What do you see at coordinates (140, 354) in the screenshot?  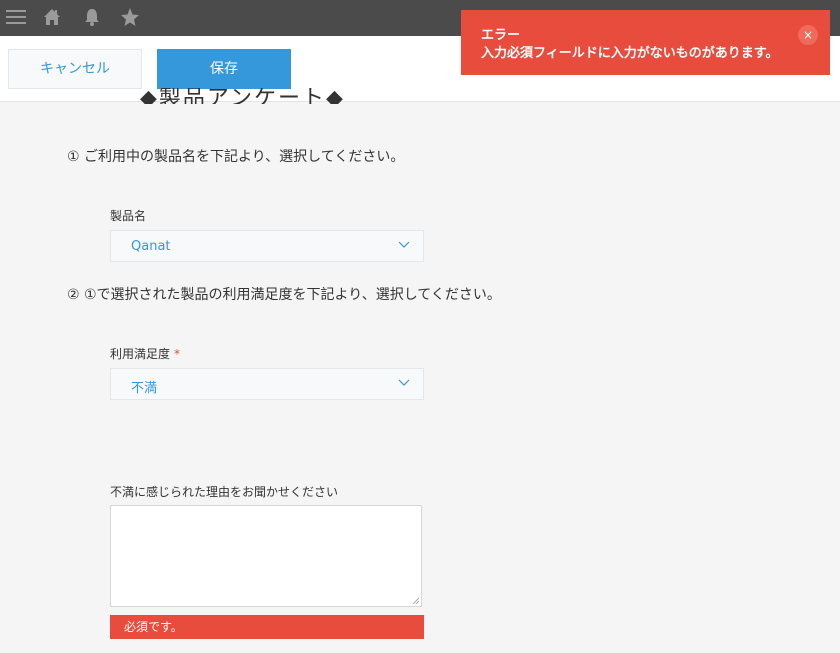 I see `satisfaction-label-text: 利用満足度` at bounding box center [140, 354].